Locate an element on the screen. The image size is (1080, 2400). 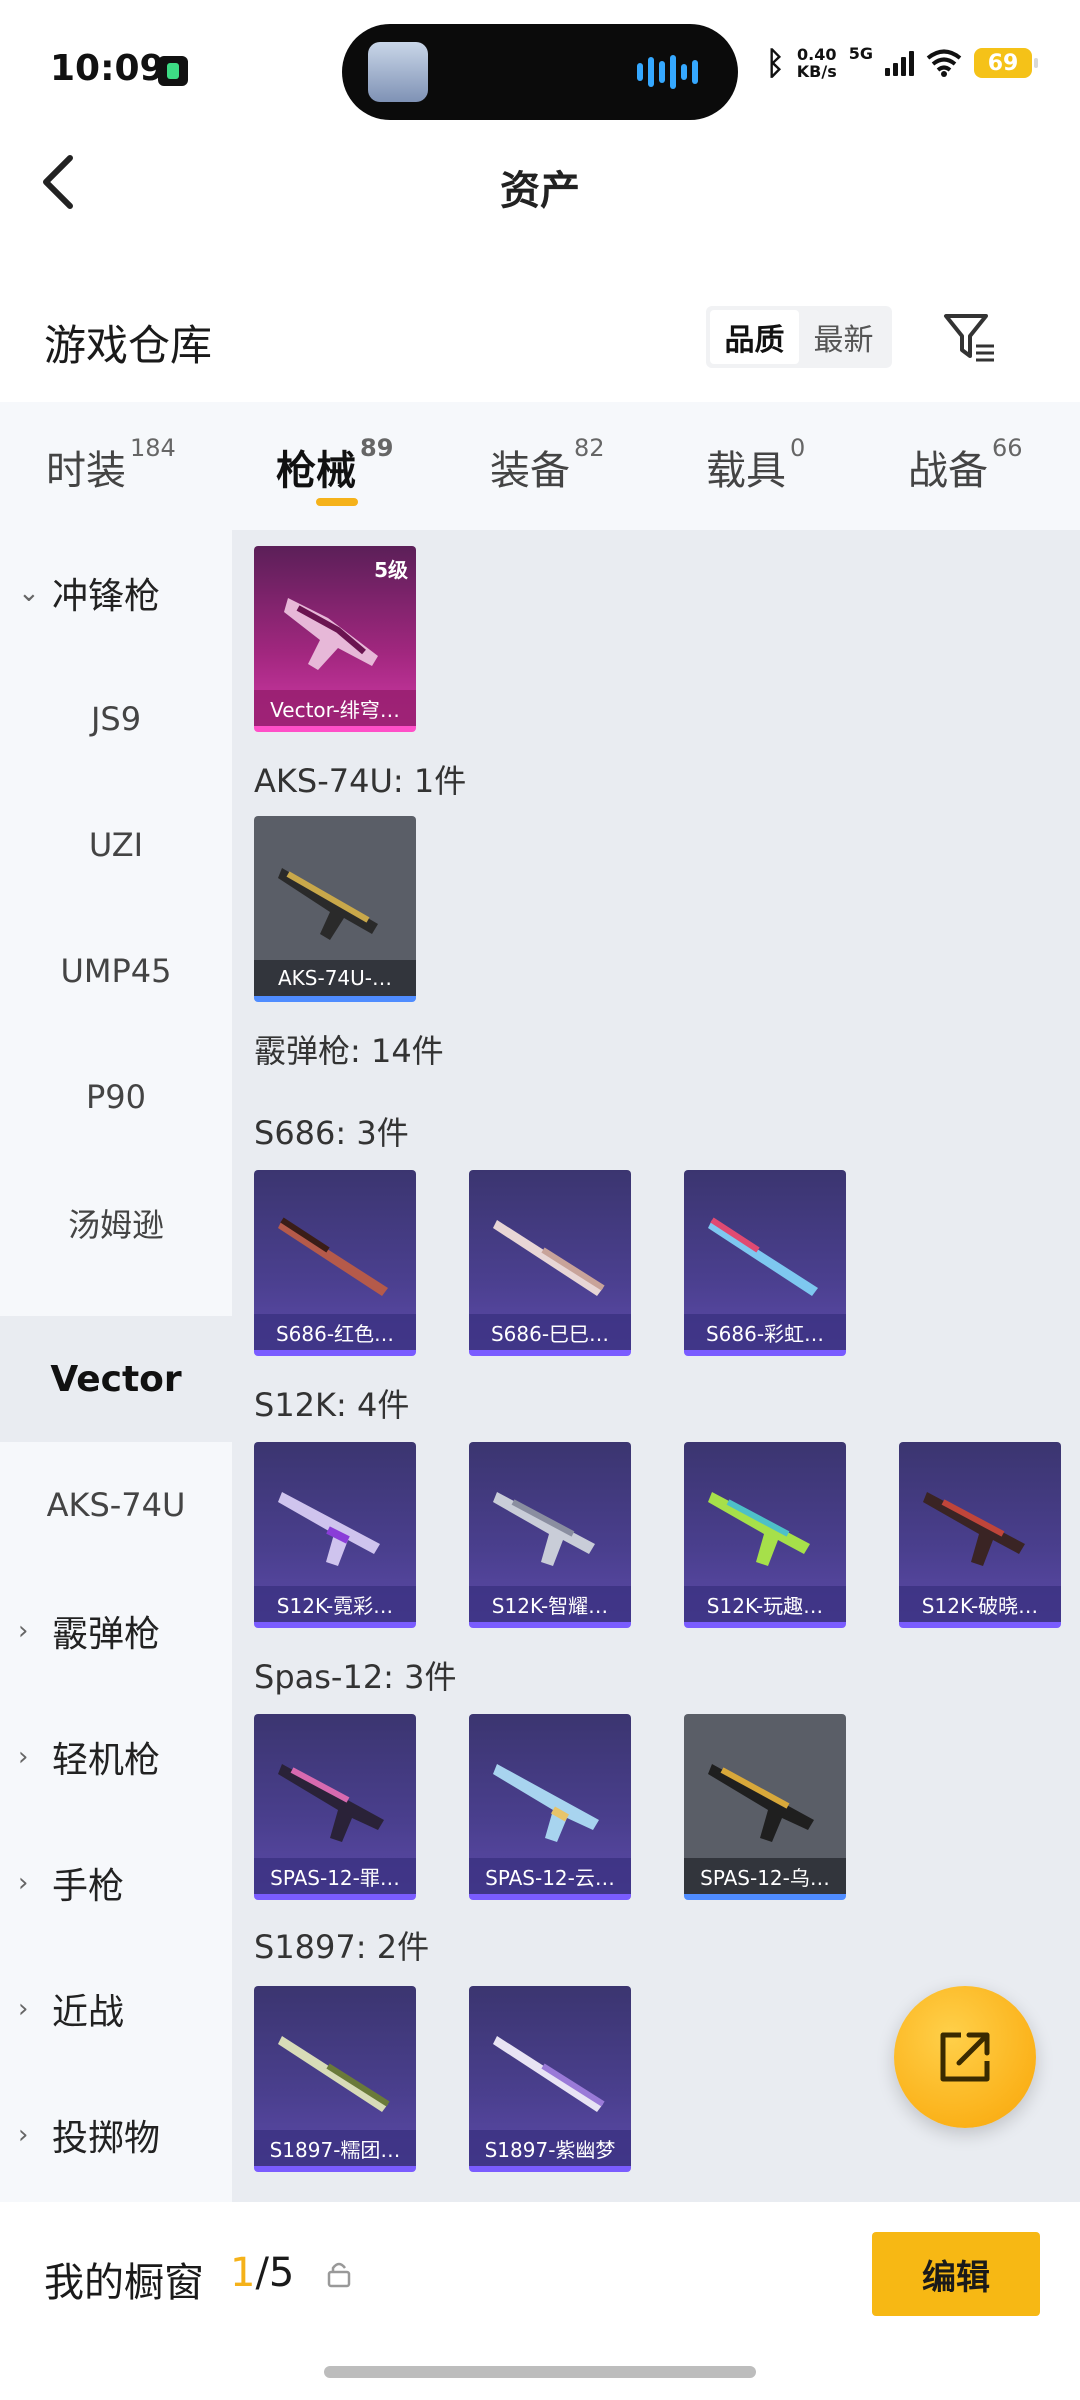
status-icons: ᛒ 0.40 KB/s 5G 69 is located at coordinates (902, 63).